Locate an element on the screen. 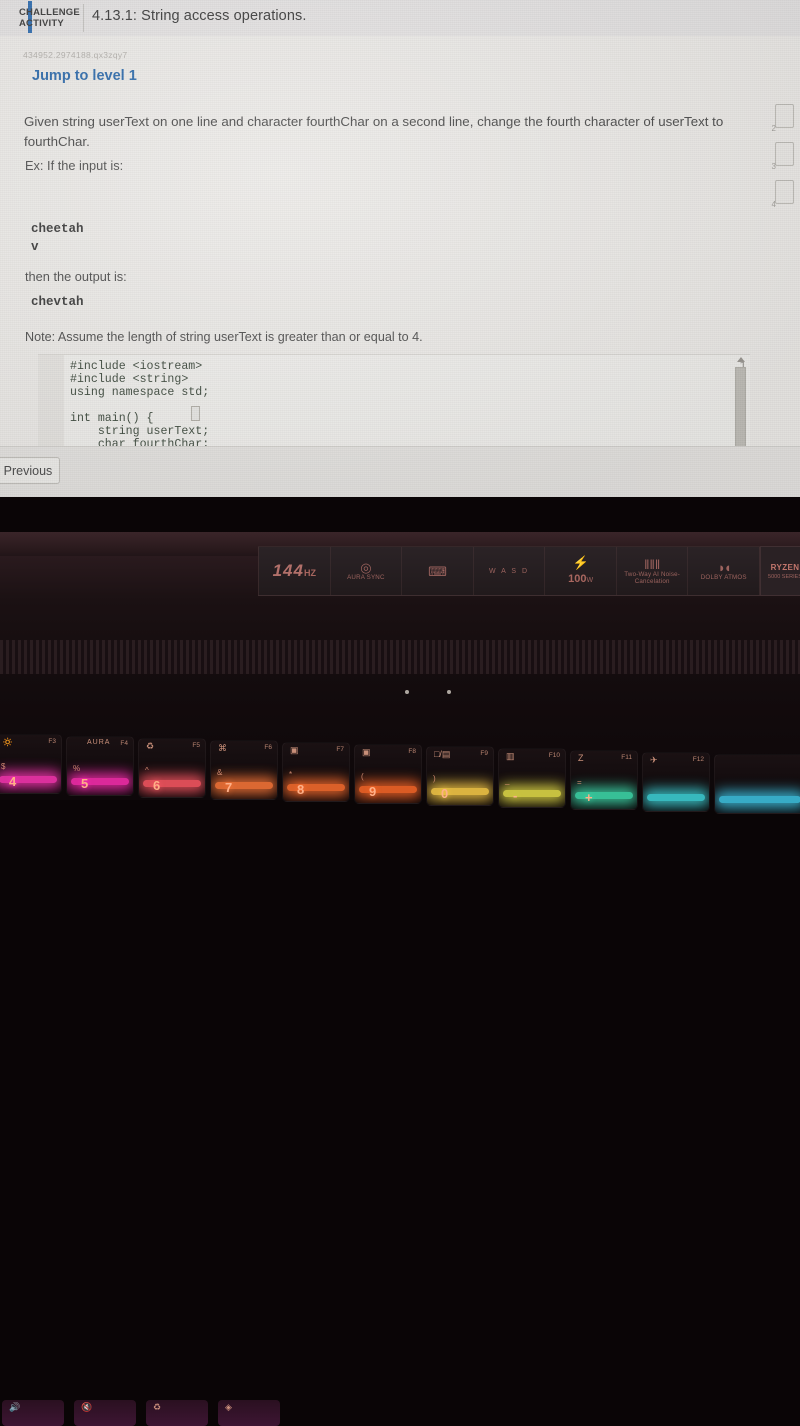 The height and width of the screenshot is (1426, 800). airplane-mode-icon: ✈ is located at coordinates (654, 760).